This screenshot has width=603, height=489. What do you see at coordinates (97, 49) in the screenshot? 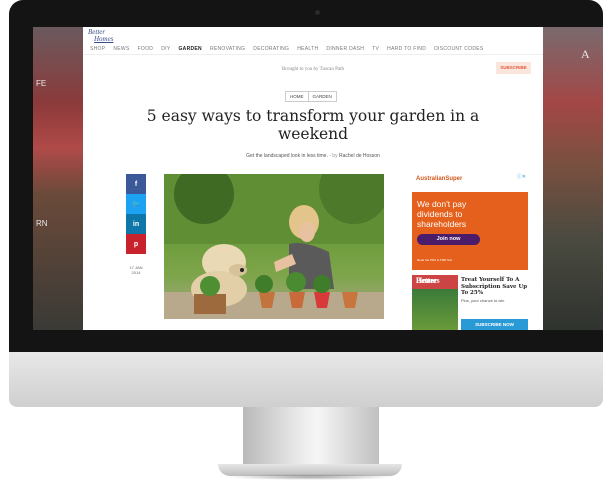
I see `nav-item-shop: SHOP` at bounding box center [97, 49].